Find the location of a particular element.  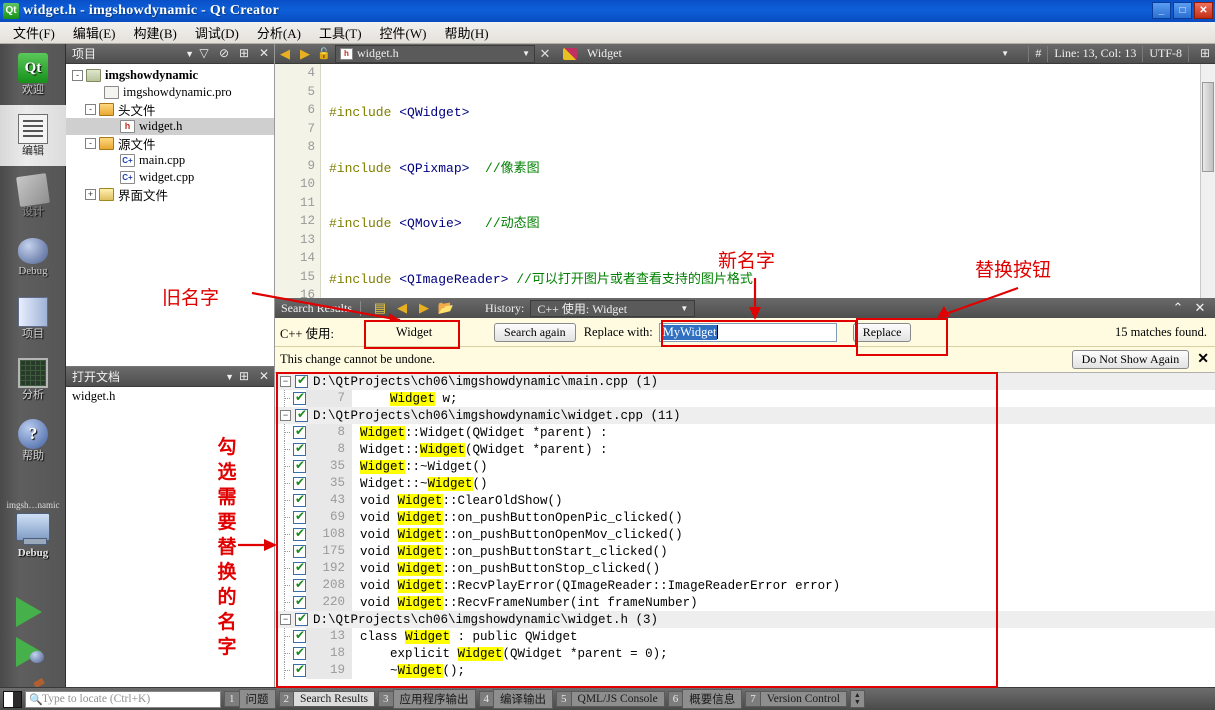

expand-all-icon: ▤ is located at coordinates (380, 308).